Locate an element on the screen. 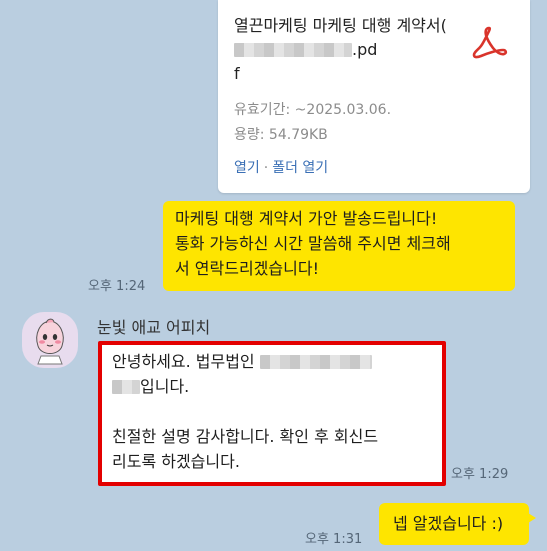 This screenshot has width=547, height=551. message-timestamp: 오후 1:29 is located at coordinates (480, 474).